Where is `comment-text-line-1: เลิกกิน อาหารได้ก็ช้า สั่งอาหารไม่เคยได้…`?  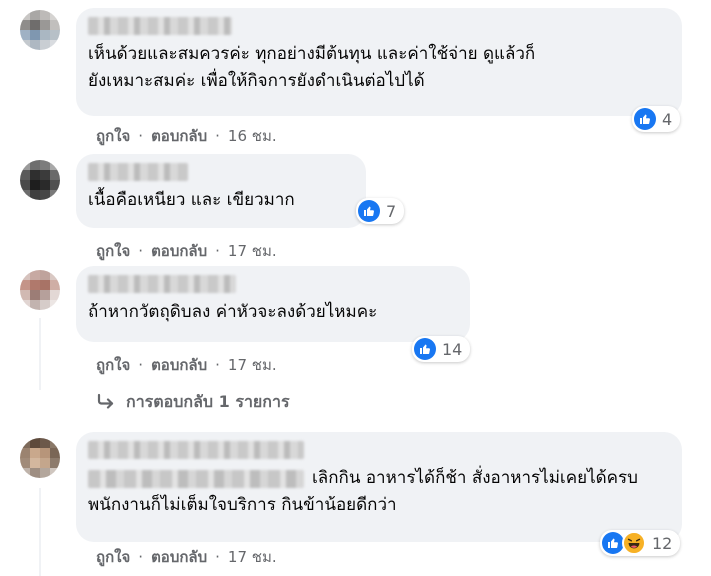
comment-text-line-1: เลิกกิน อาหารได้ก็ช้า สั่งอาหารไม่เคยได้… is located at coordinates (378, 478).